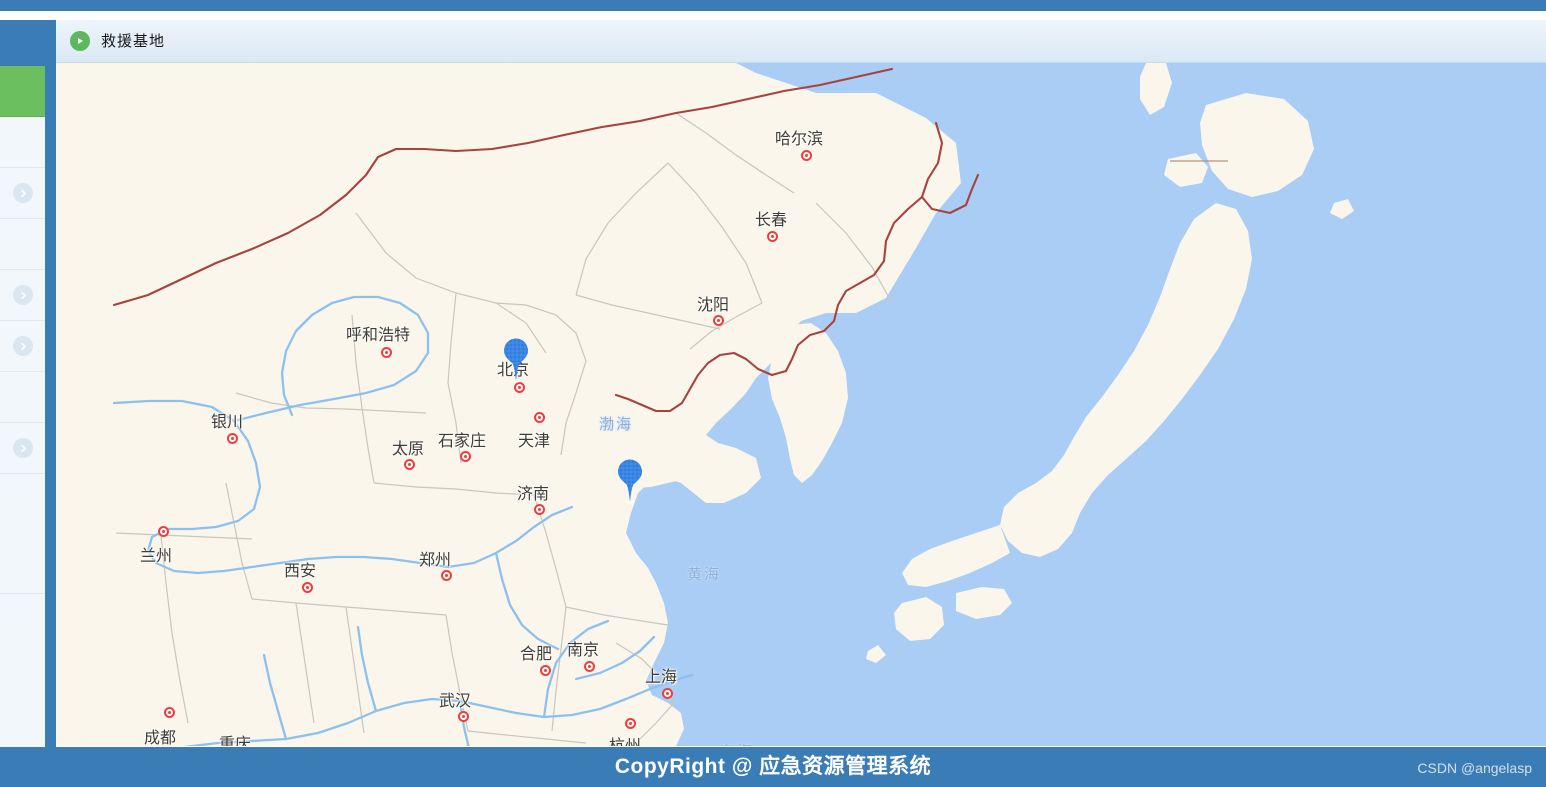 This screenshot has height=787, width=1546. I want to click on city-label-6: 天津, so click(534, 441).